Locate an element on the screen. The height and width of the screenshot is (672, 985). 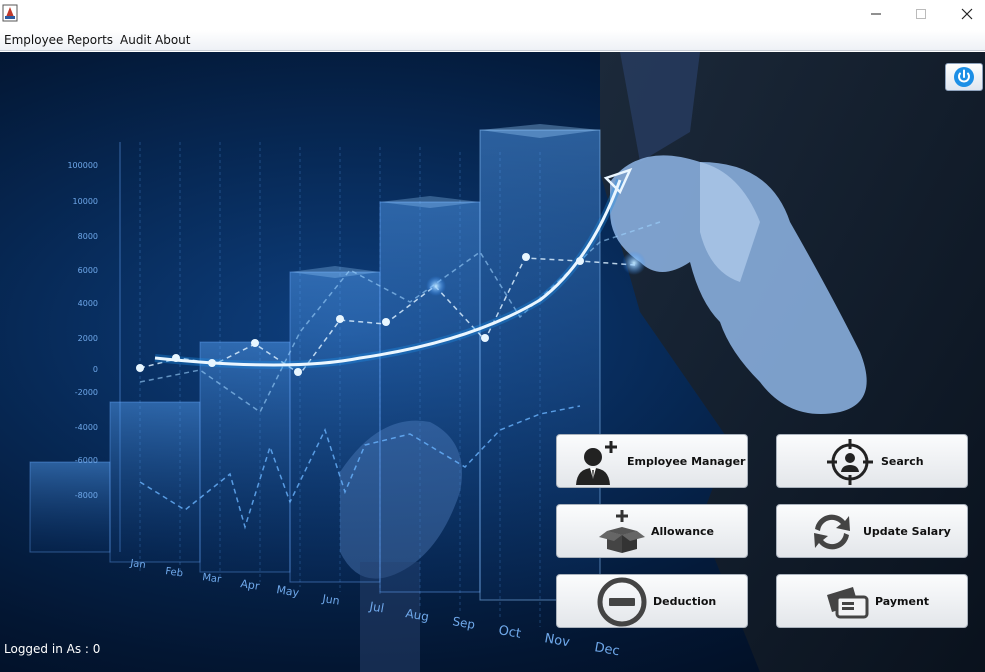
month-label: May is located at coordinates (288, 591).